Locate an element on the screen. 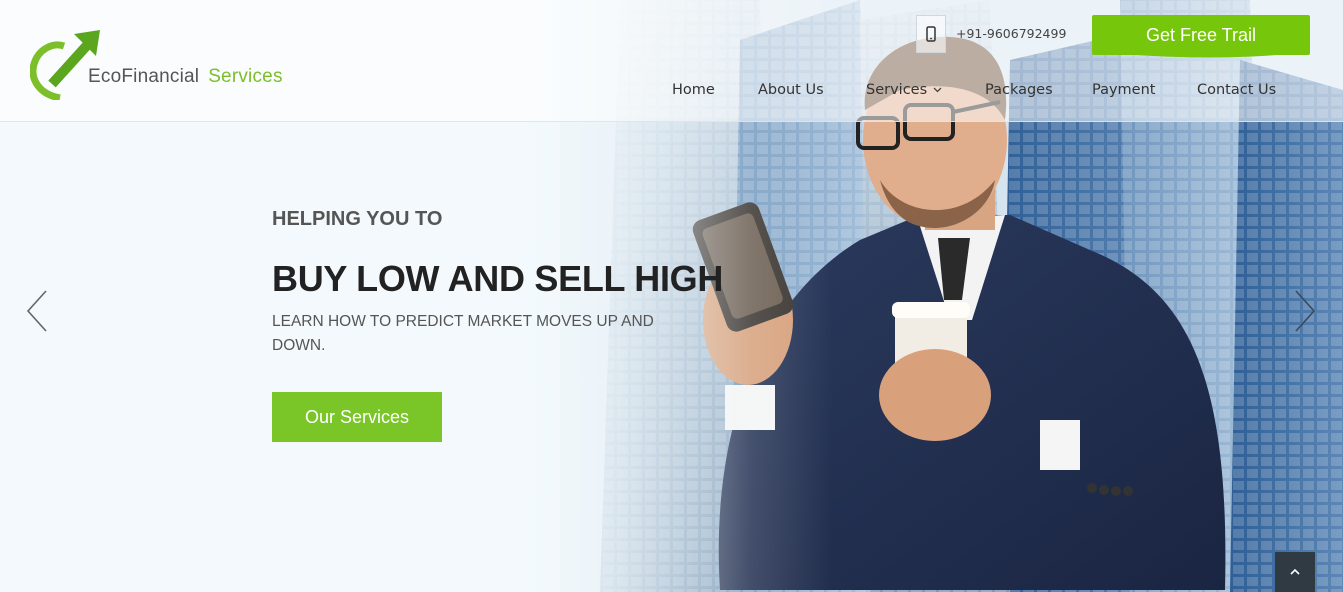  brand-name-primary: EcoFinancial is located at coordinates (144, 76).